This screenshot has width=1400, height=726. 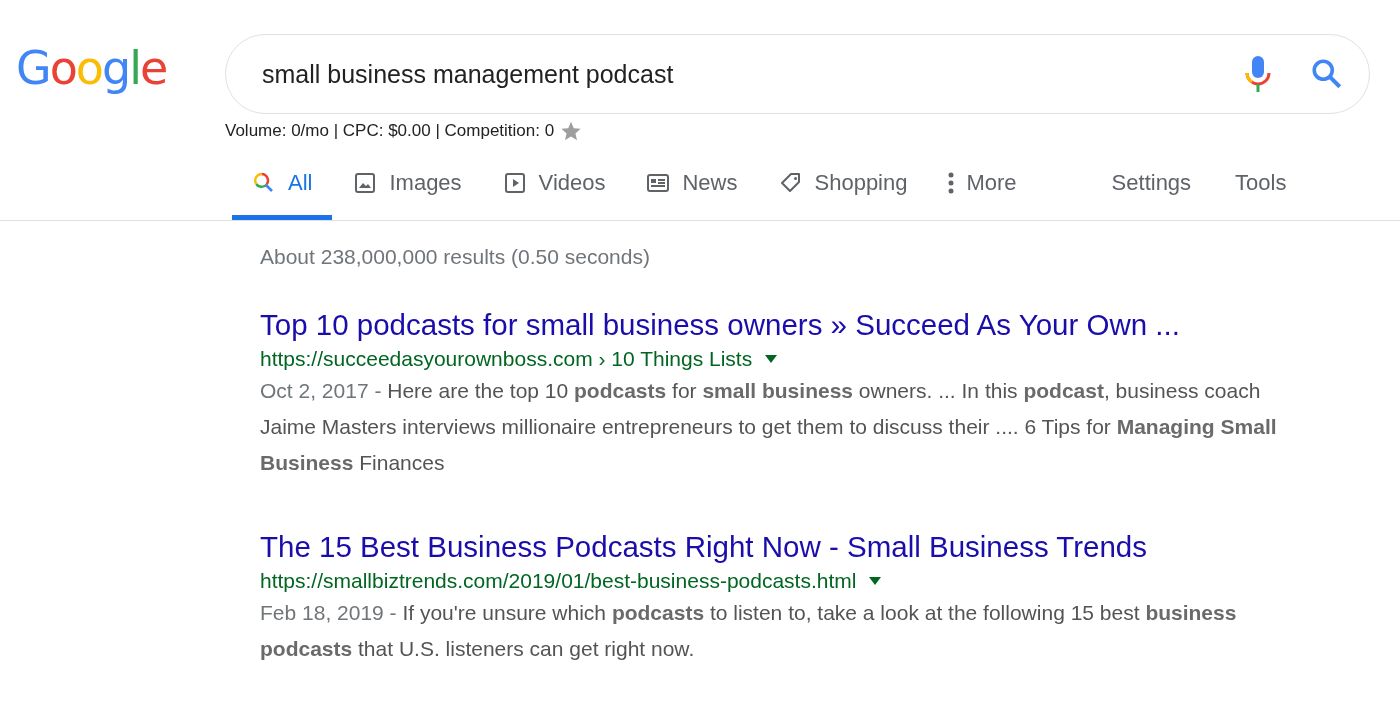 I want to click on result-snippet: Feb 18, 2019 - If you're unsure which podcasts to listen to, take a look at the following 15 best business podcasts that U.S. listeners can get right now., so click(x=749, y=631).